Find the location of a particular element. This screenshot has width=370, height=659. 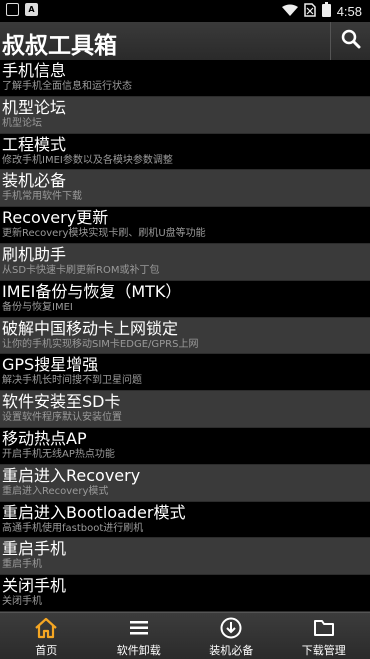

nav-home-label: 首页 is located at coordinates (46, 650).